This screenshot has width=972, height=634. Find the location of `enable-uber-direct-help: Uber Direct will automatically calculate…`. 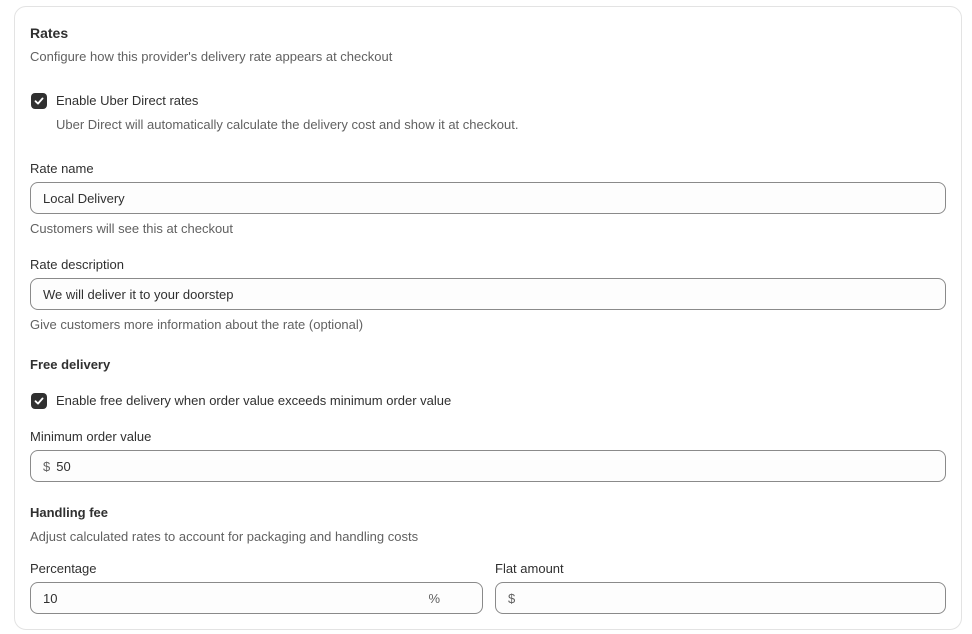

enable-uber-direct-help: Uber Direct will automatically calculate… is located at coordinates (287, 124).